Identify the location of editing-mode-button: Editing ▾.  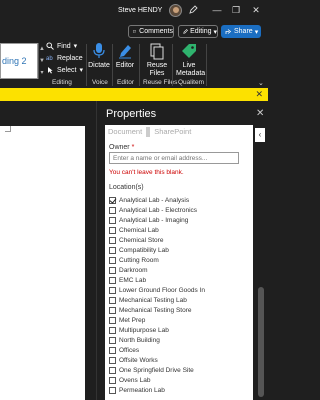
(198, 31).